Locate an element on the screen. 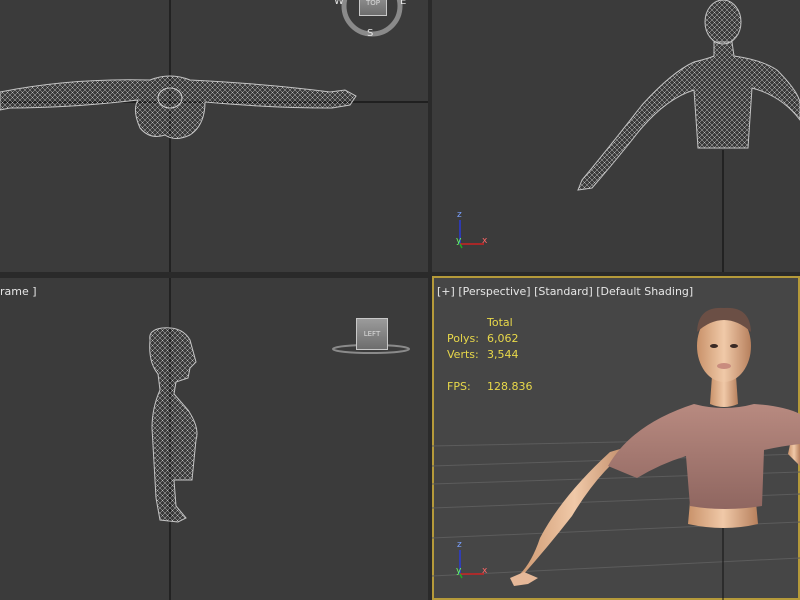 This screenshot has height=600, width=800. axis-gizmo-perspective is located at coordinates (471, 564).